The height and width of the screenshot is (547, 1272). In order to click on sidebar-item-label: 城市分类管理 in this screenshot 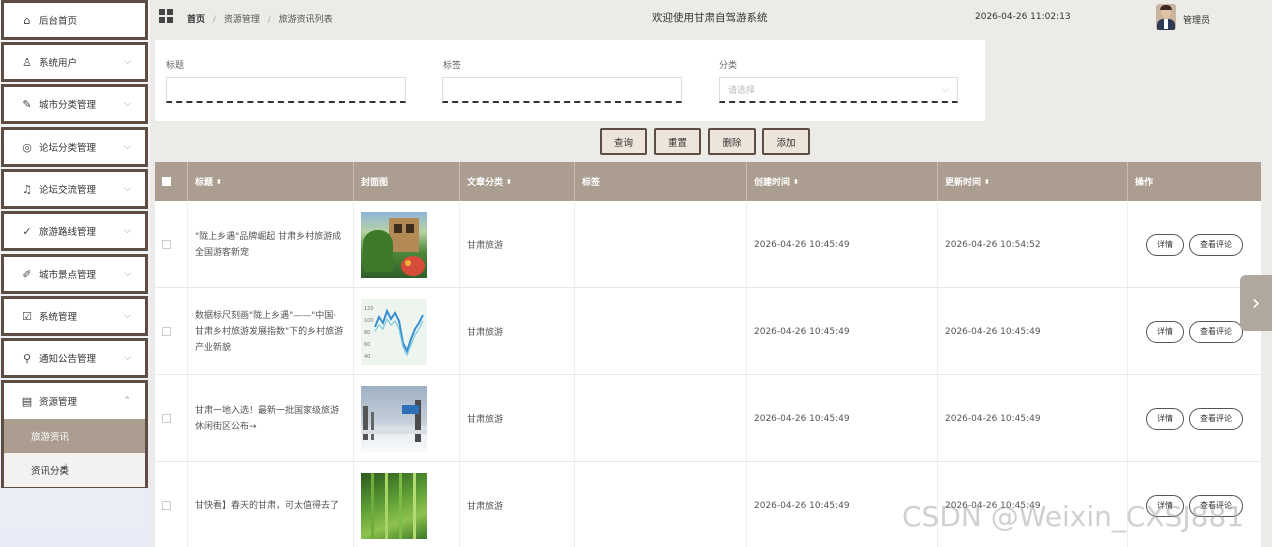, I will do `click(68, 105)`.